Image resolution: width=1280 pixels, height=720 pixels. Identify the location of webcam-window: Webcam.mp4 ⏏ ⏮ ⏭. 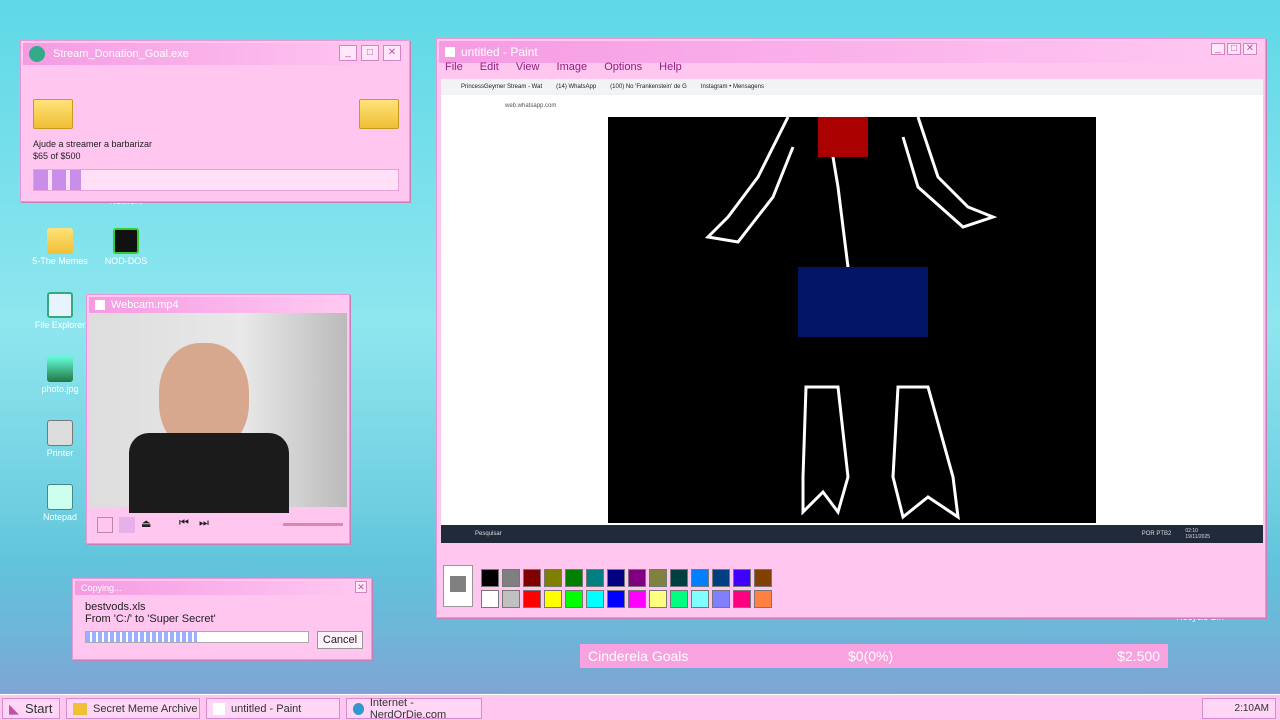
(218, 419).